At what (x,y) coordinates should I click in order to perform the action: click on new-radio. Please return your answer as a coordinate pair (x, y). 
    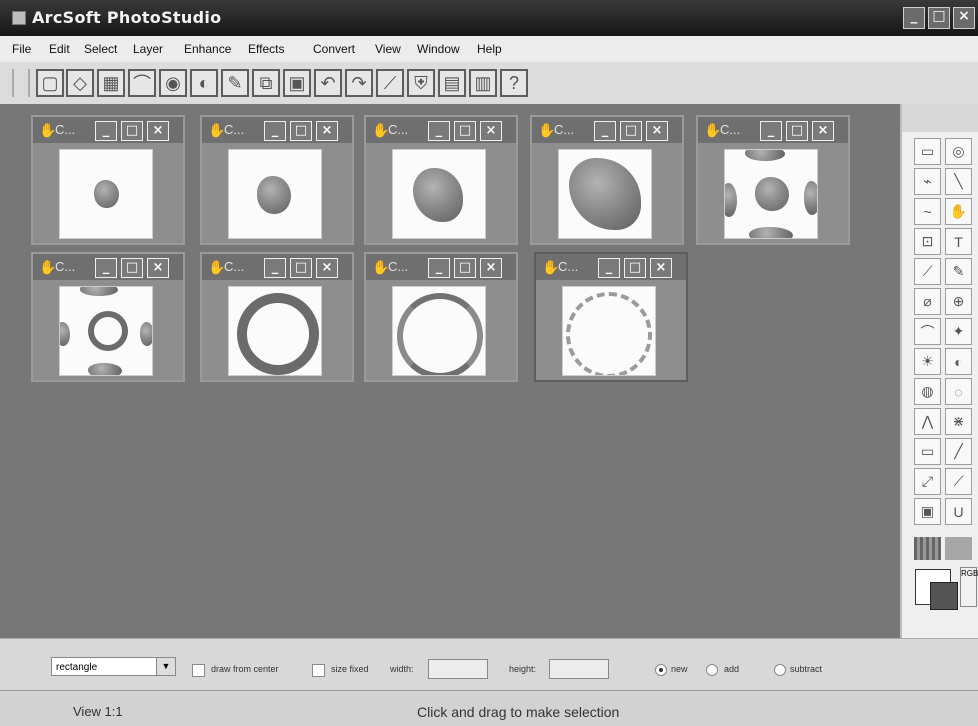
    Looking at the image, I should click on (661, 670).